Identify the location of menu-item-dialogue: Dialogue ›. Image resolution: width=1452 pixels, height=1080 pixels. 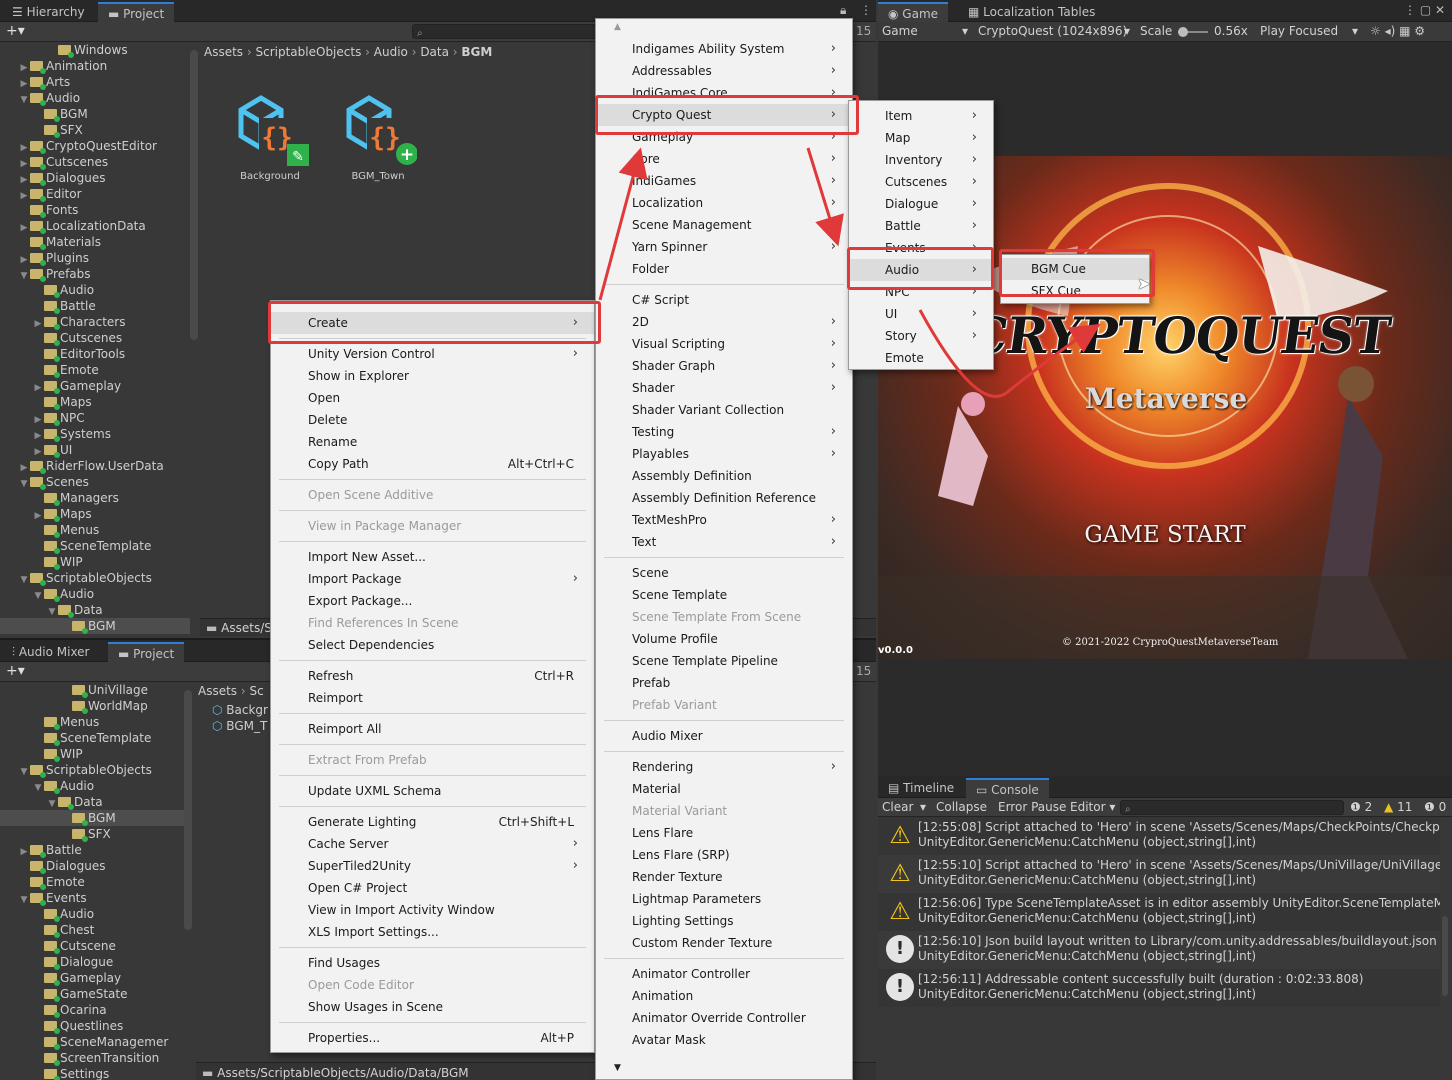
(921, 204).